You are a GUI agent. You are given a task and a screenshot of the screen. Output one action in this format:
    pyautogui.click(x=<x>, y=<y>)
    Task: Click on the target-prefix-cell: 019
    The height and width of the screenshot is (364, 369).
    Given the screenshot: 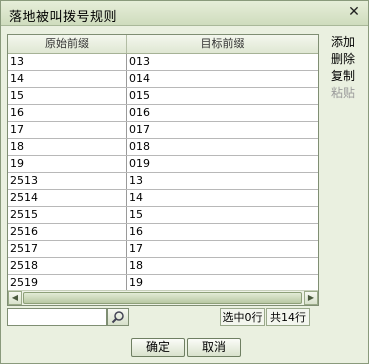 What is the action you would take?
    pyautogui.click(x=139, y=163)
    